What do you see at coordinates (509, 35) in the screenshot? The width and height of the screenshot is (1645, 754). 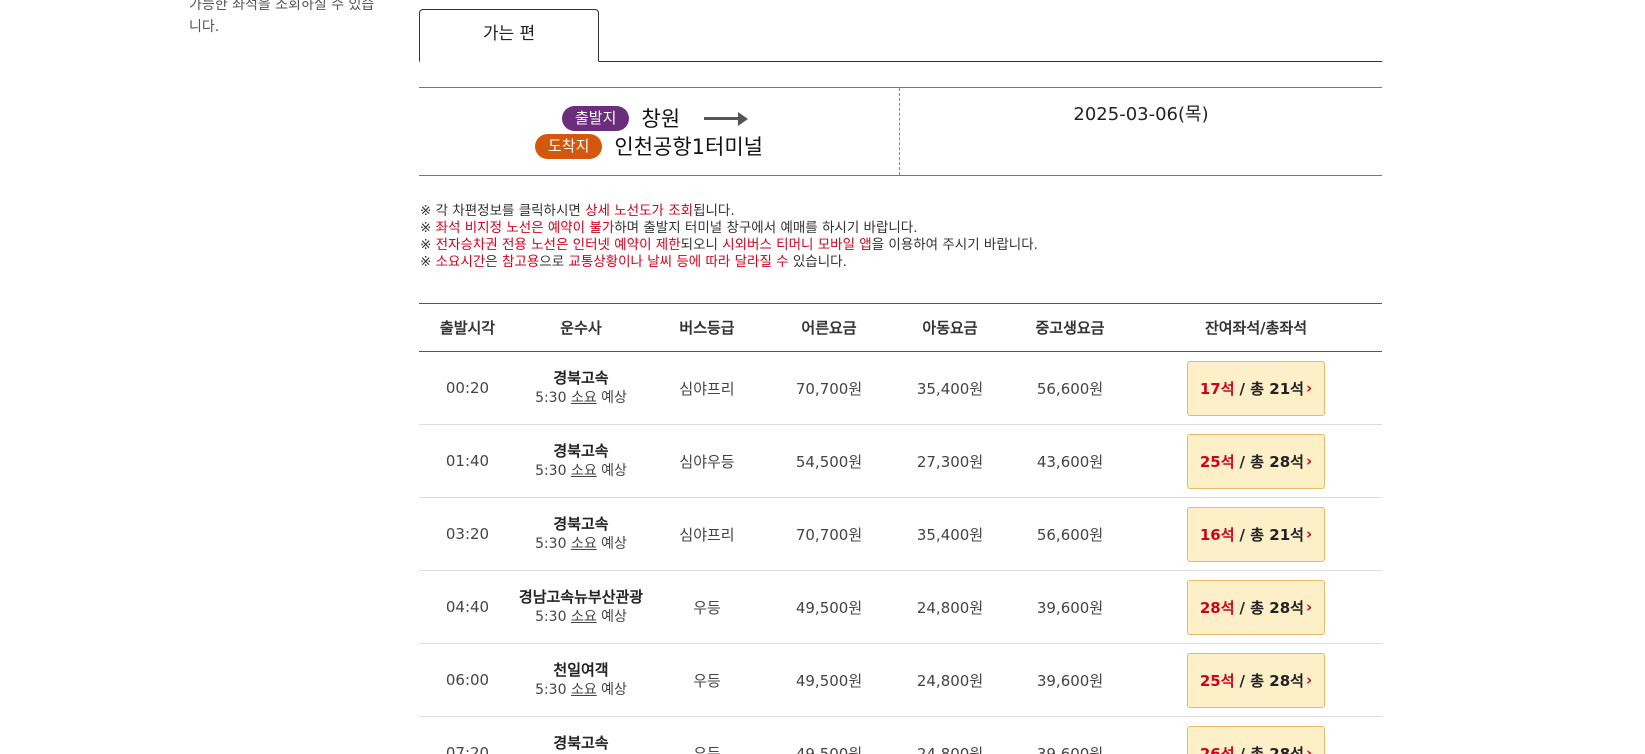 I see `tab-outbound: 가는 편` at bounding box center [509, 35].